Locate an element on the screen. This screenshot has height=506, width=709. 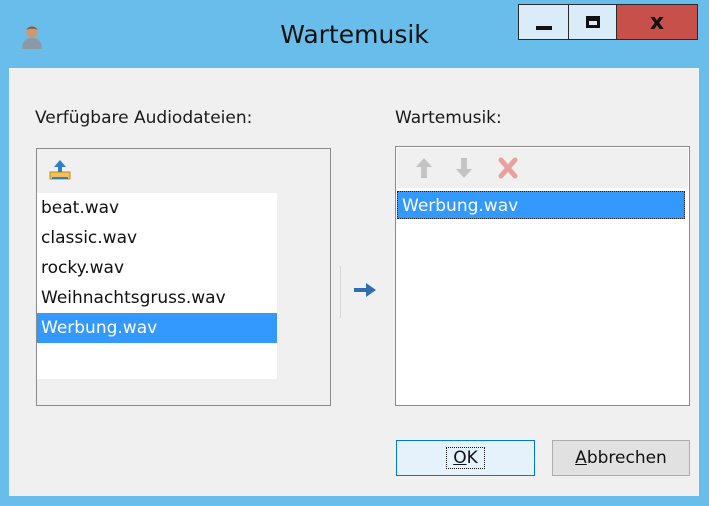
available-files-toolbar is located at coordinates (181, 171).